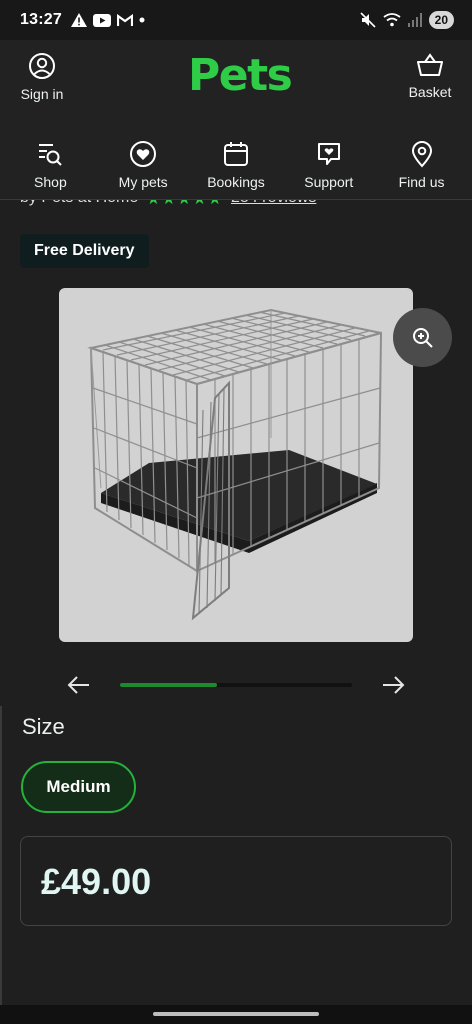  Describe the element at coordinates (79, 204) in the screenshot. I see `brand-line: by Pets at Home` at that location.